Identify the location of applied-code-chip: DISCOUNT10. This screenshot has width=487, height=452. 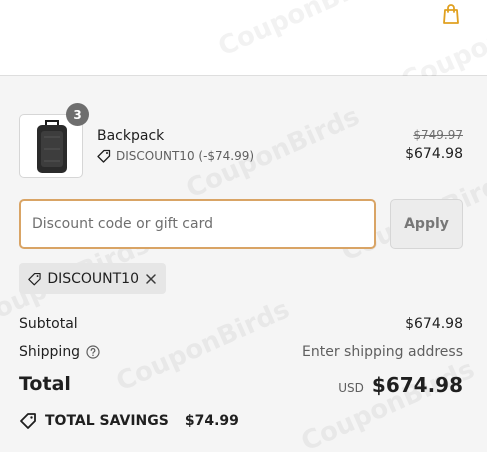
(92, 278).